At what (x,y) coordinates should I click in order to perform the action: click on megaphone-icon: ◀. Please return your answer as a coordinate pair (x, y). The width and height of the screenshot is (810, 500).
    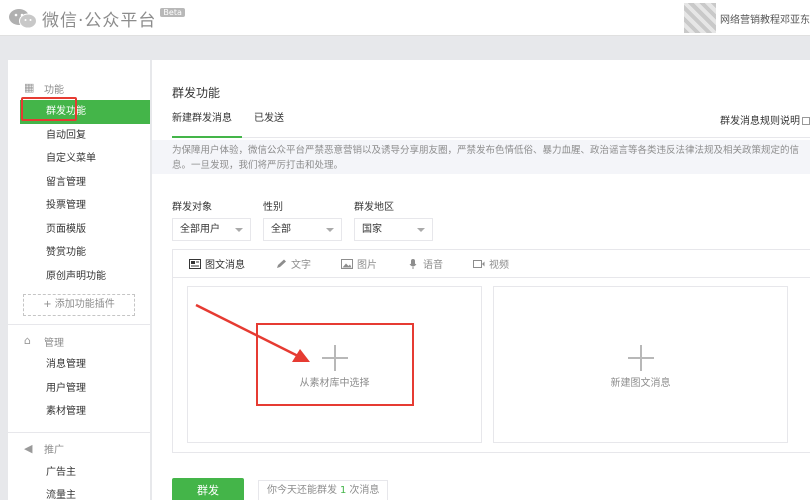
    Looking at the image, I should click on (28, 448).